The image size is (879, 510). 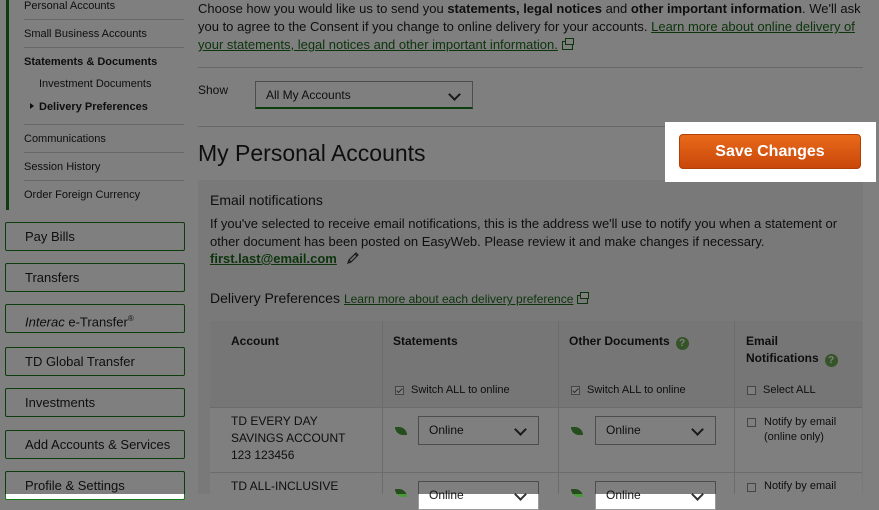 I want to click on caret-right-icon, so click(x=32, y=106).